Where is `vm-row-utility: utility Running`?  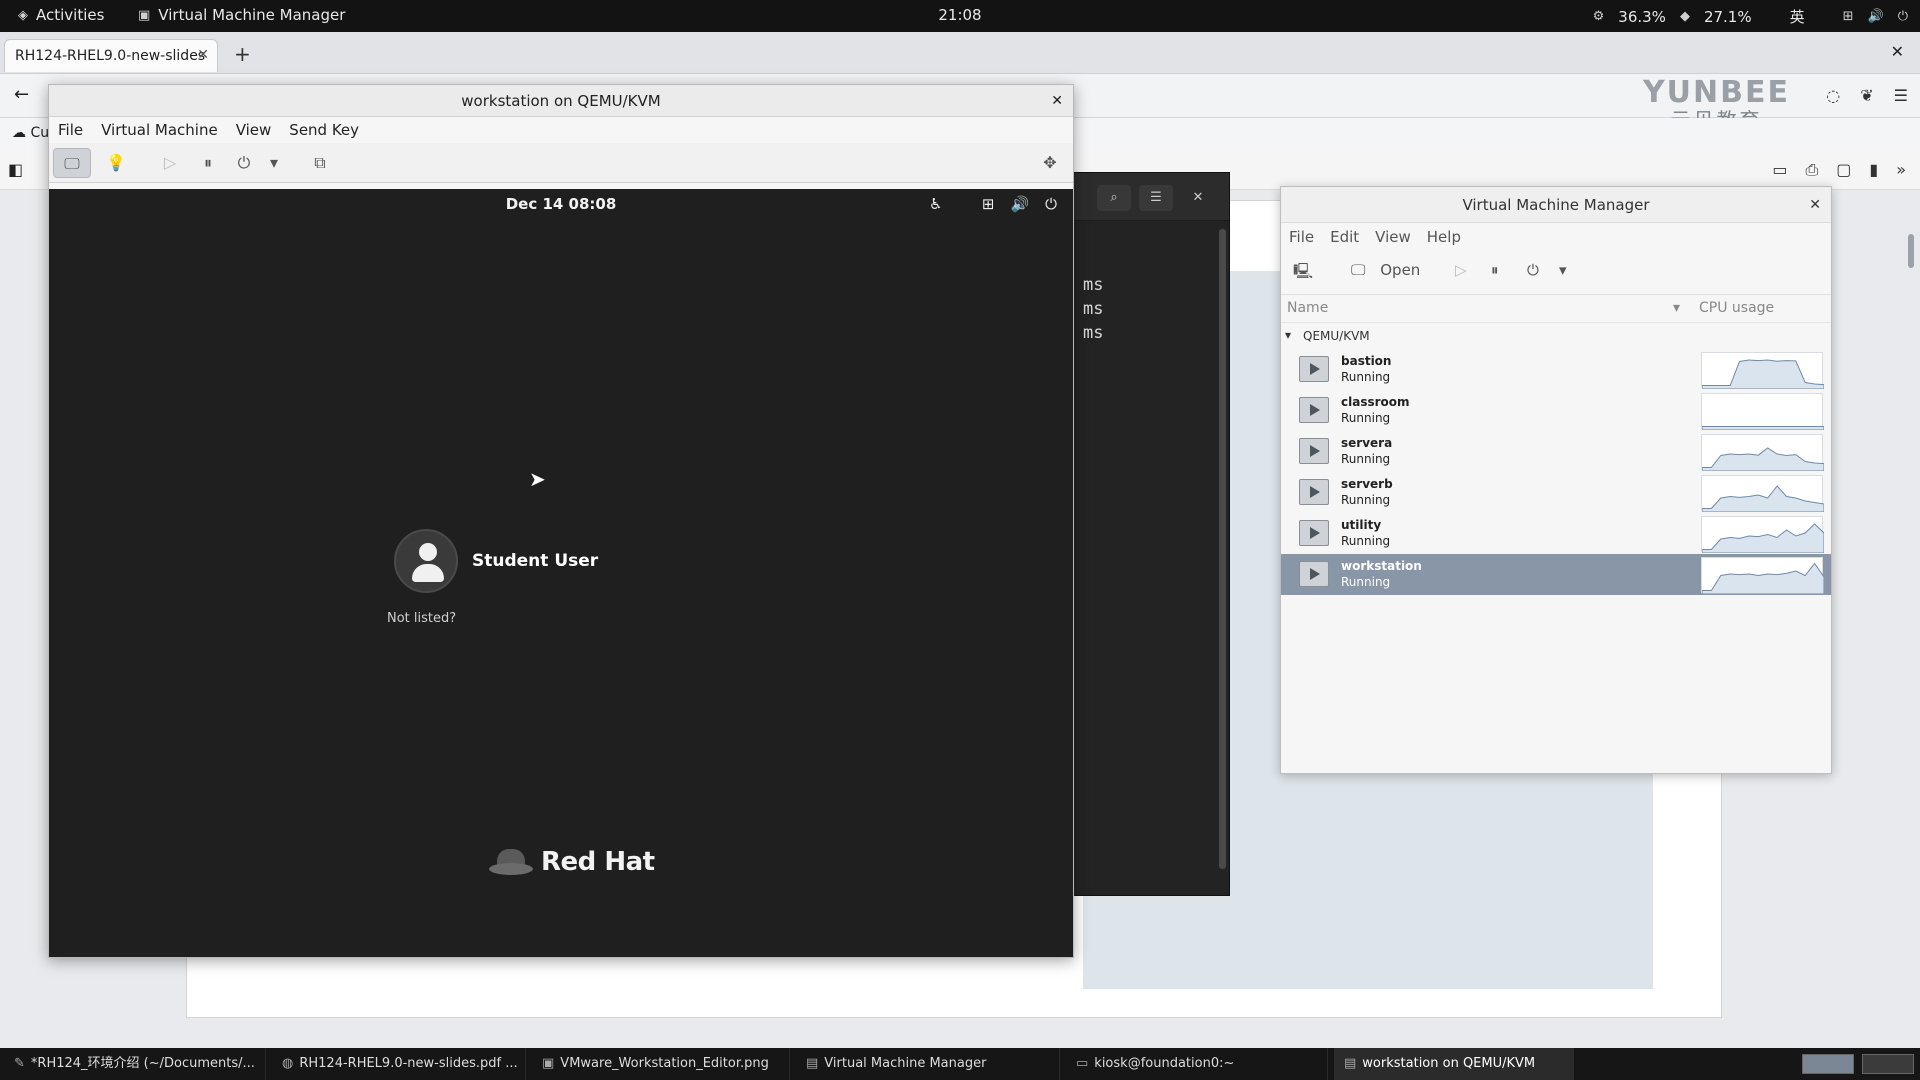 vm-row-utility: utility Running is located at coordinates (1556, 533).